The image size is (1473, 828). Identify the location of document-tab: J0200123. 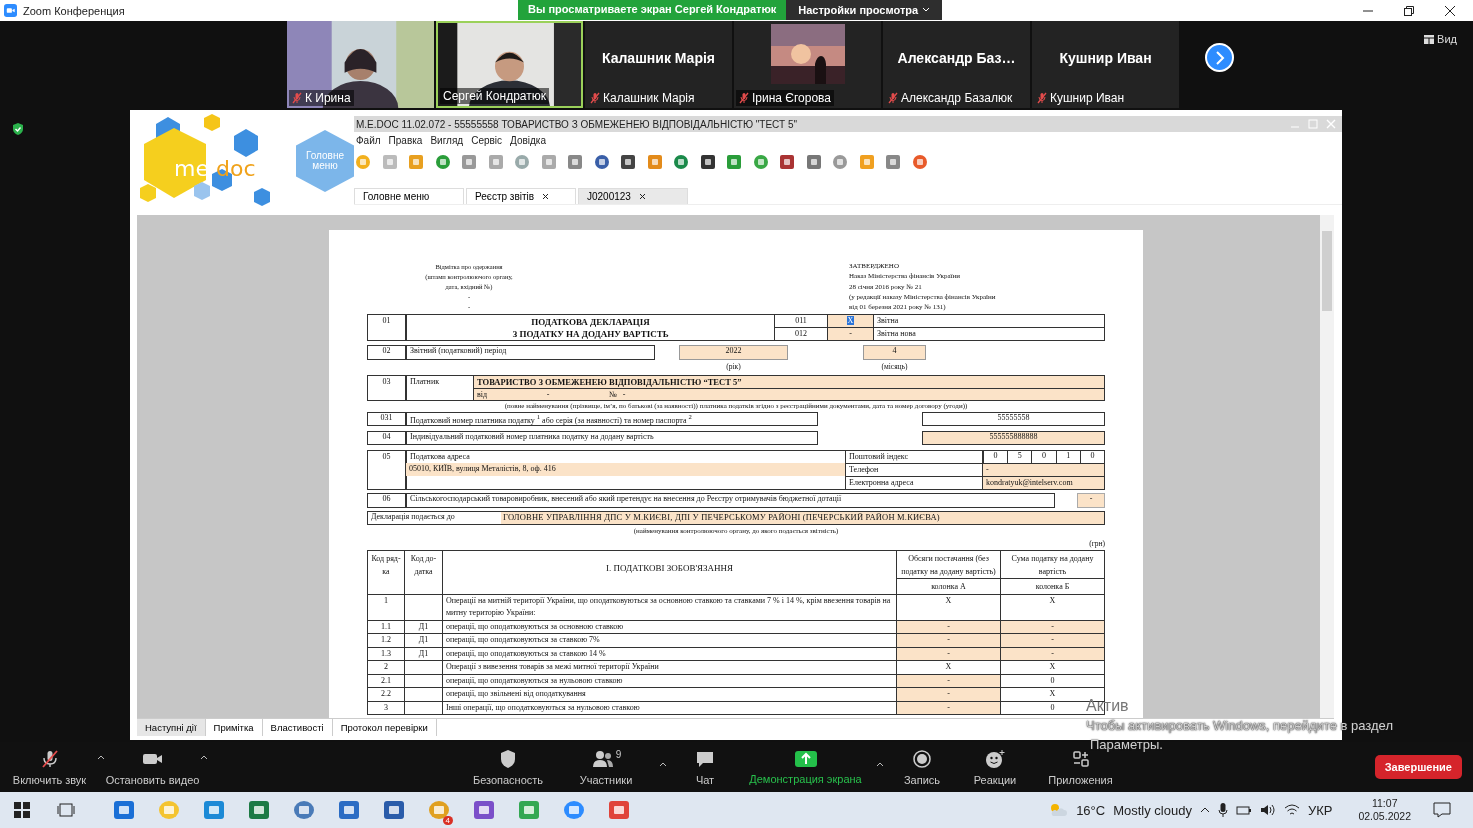
(633, 196).